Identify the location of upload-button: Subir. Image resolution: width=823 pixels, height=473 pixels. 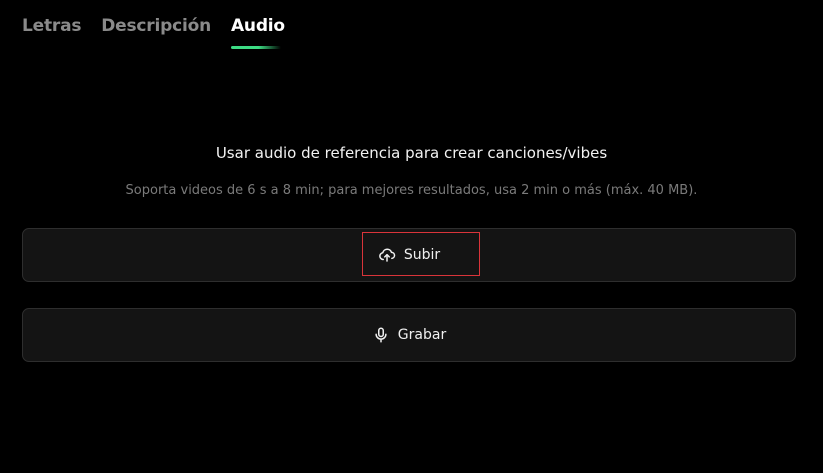
(409, 255).